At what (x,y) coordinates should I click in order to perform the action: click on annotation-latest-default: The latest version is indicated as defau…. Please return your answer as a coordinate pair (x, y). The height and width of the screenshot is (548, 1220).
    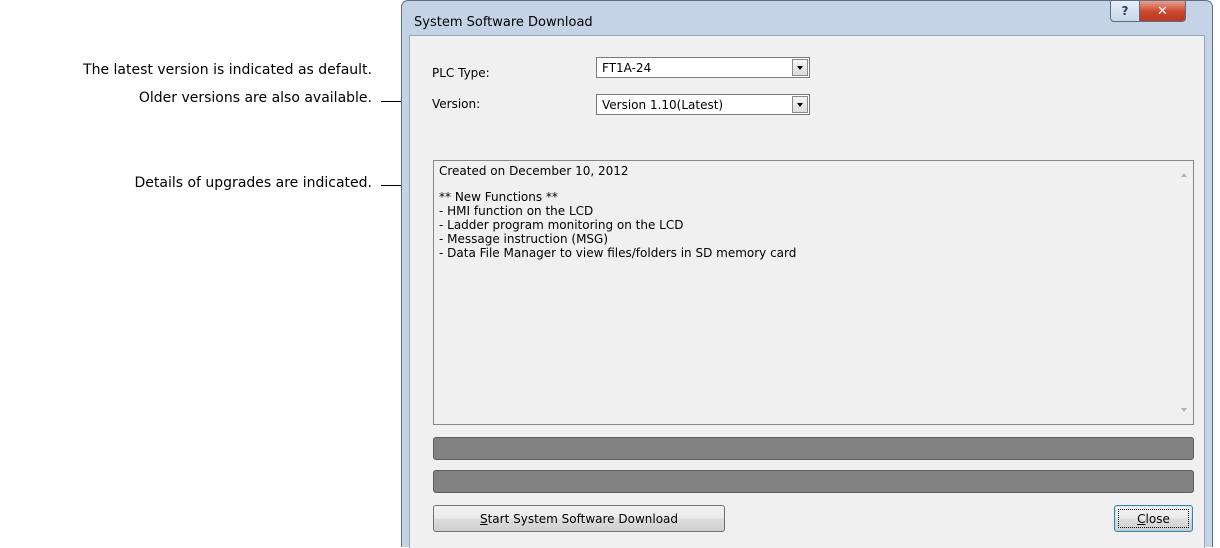
    Looking at the image, I should click on (227, 70).